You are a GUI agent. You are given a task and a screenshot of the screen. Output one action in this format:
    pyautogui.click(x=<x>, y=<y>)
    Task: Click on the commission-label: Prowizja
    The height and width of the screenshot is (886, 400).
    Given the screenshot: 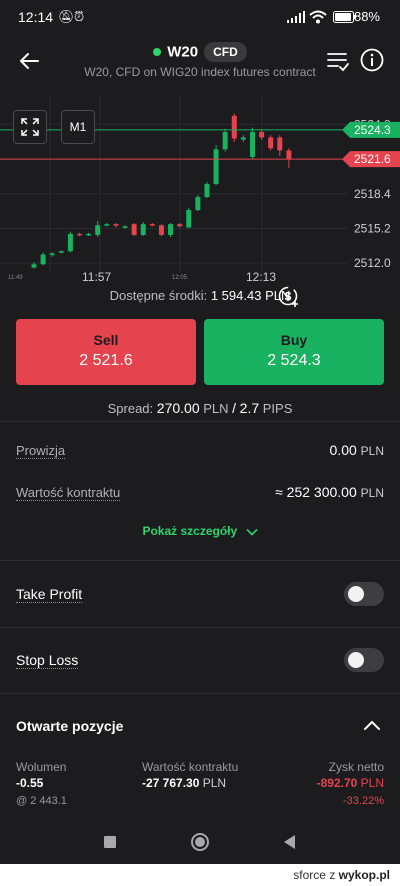 What is the action you would take?
    pyautogui.click(x=41, y=451)
    